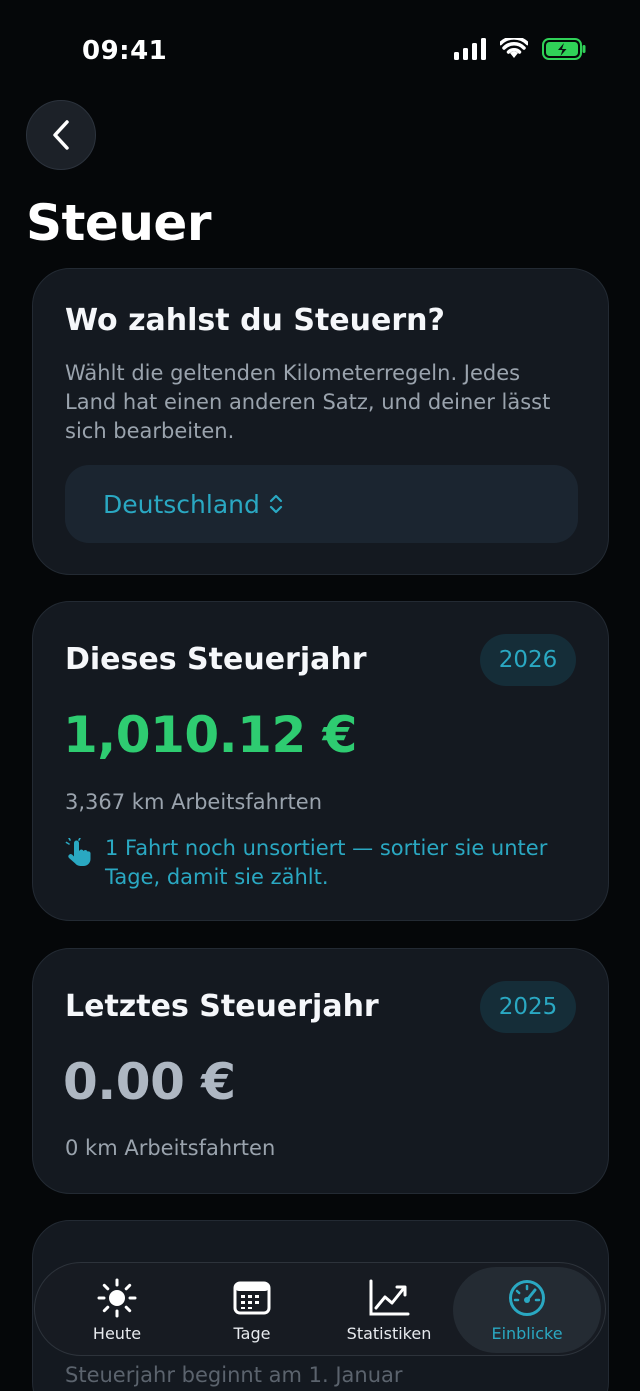 Image resolution: width=640 pixels, height=1391 pixels. I want to click on battery-icon, so click(564, 49).